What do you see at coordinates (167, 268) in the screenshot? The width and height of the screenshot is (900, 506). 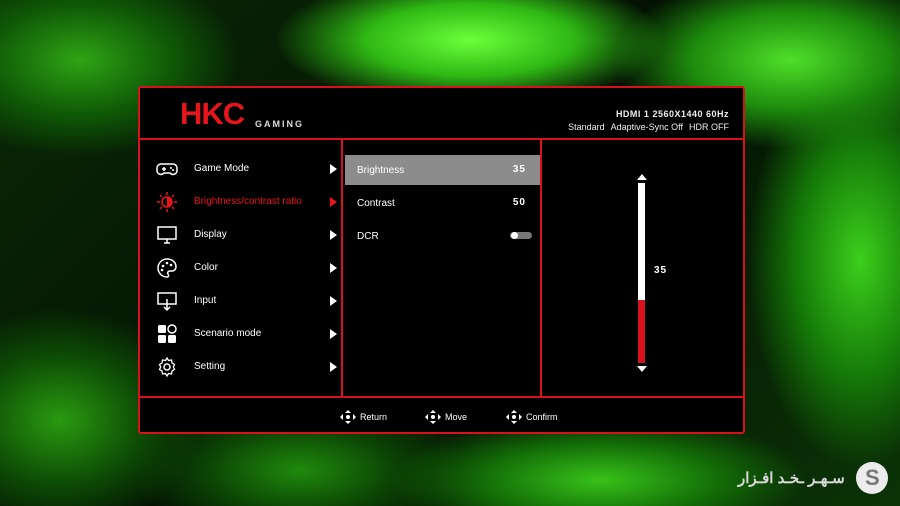 I see `palette-icon` at bounding box center [167, 268].